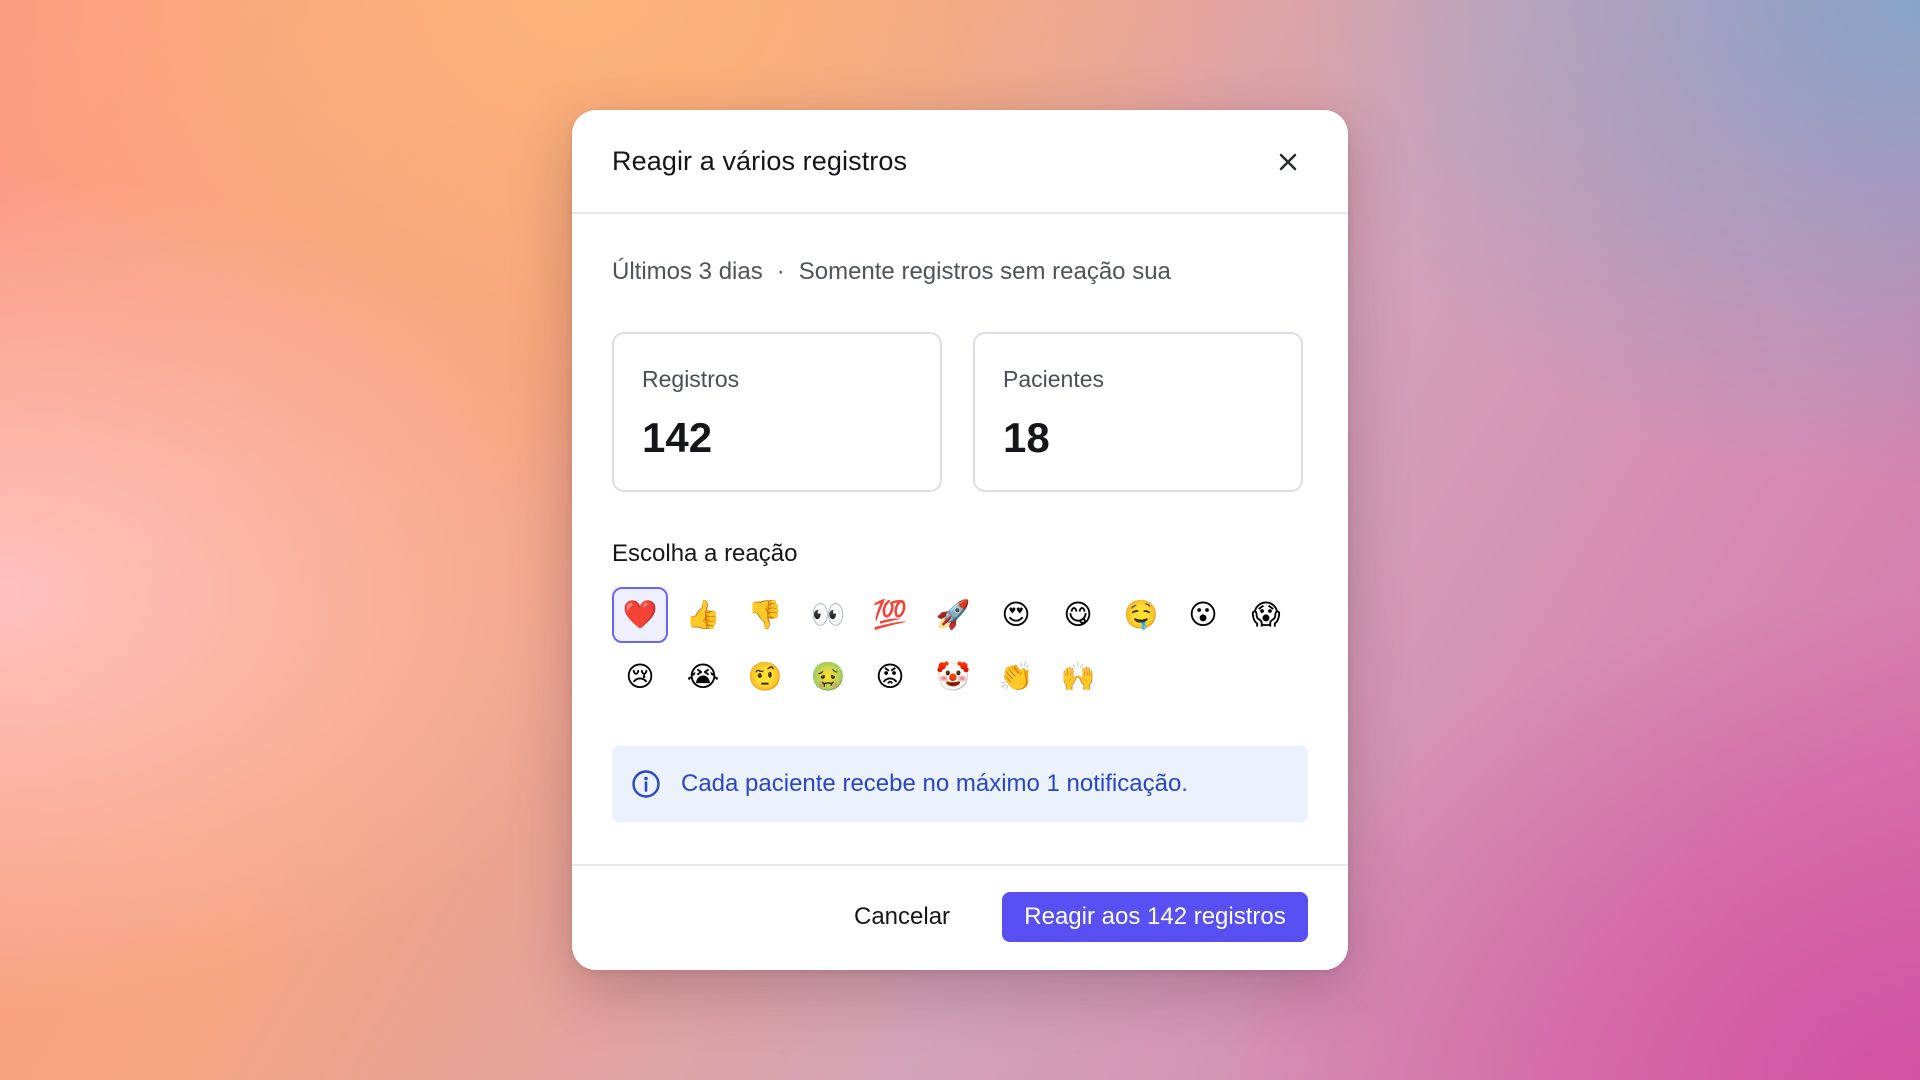 The height and width of the screenshot is (1080, 1920). Describe the element at coordinates (890, 677) in the screenshot. I see `reaction-option: 😡` at that location.